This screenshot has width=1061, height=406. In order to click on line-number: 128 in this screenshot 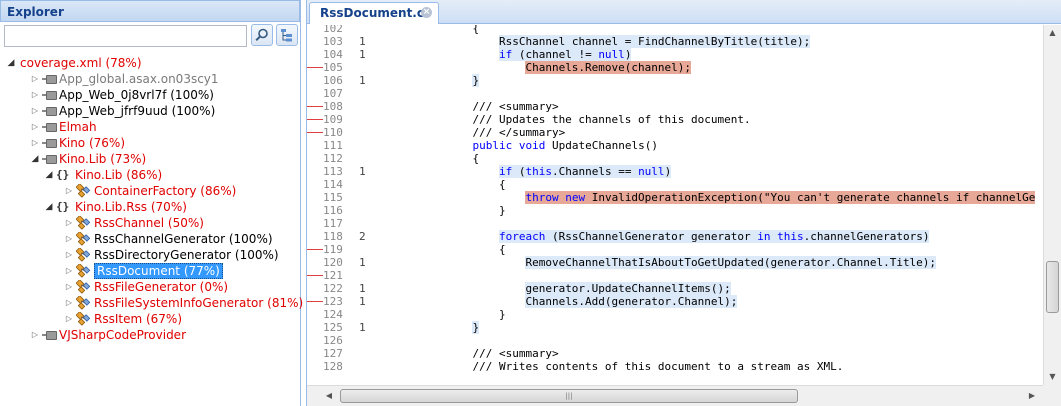, I will do `click(333, 366)`.